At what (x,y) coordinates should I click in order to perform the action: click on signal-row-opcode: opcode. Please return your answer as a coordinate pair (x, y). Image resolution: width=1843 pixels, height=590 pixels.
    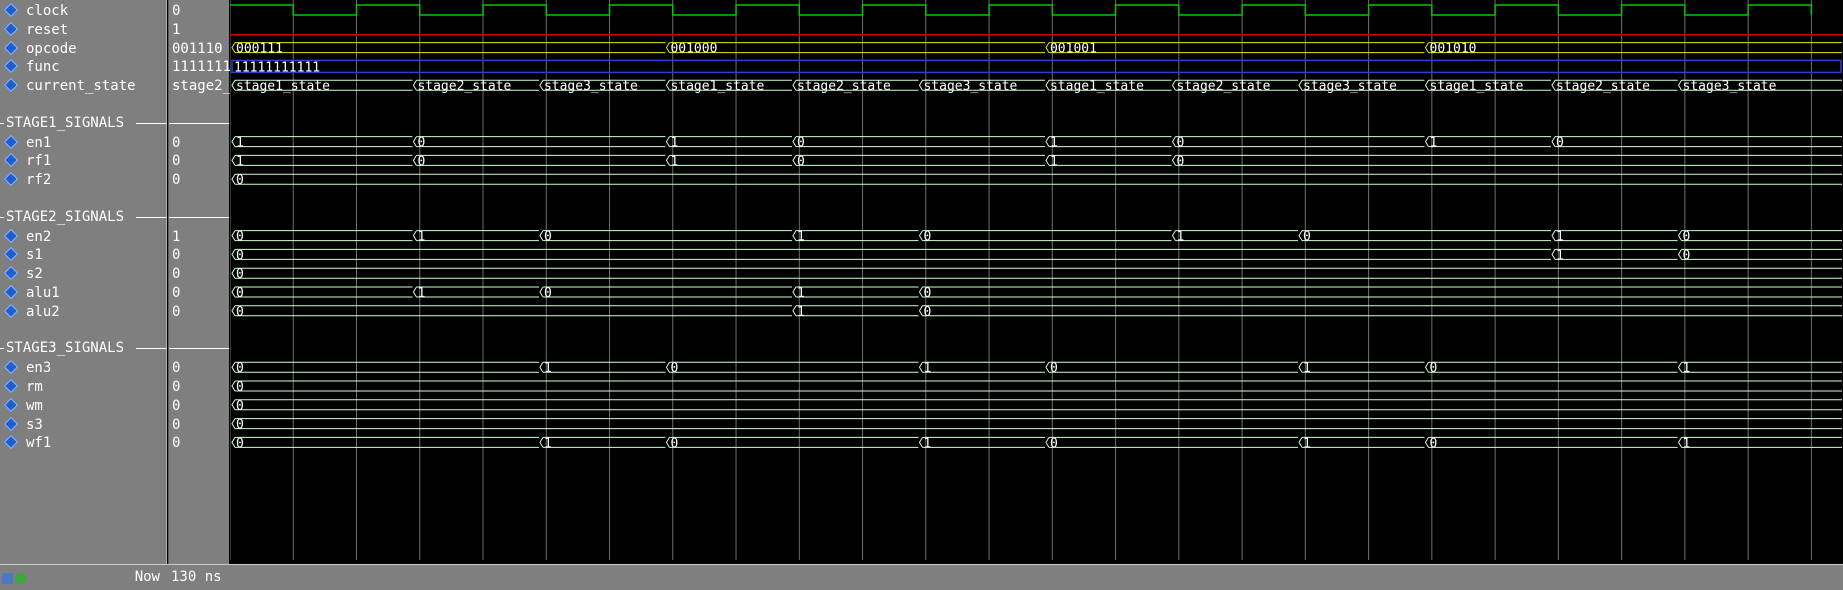
    Looking at the image, I should click on (83, 49).